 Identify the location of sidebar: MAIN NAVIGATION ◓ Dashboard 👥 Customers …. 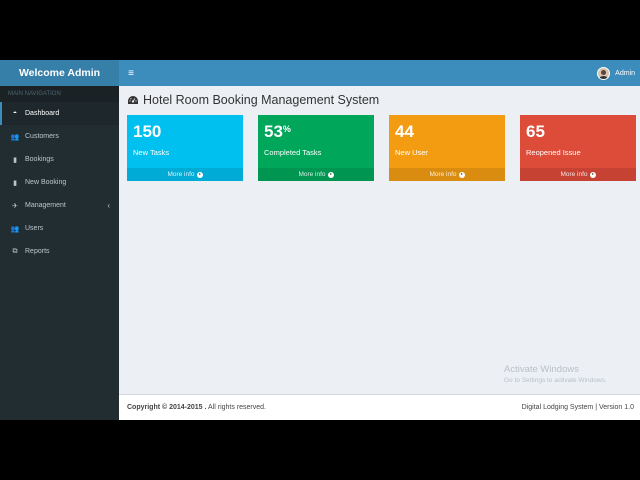
(59, 253).